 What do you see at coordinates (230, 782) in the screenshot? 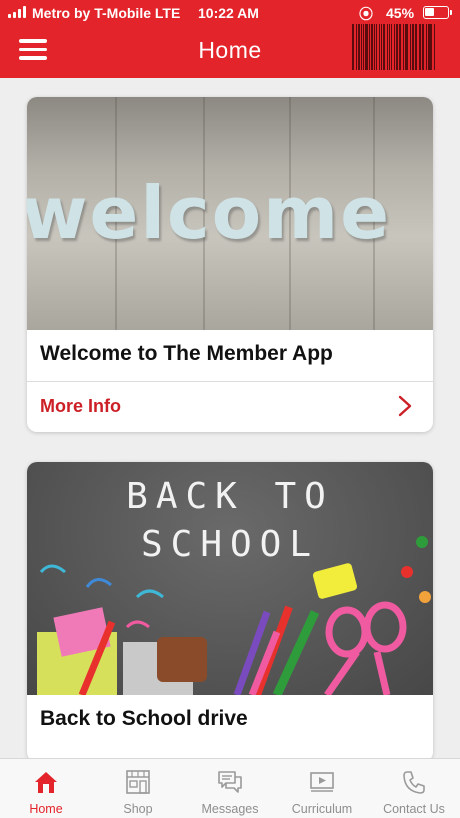
I see `messages-icon` at bounding box center [230, 782].